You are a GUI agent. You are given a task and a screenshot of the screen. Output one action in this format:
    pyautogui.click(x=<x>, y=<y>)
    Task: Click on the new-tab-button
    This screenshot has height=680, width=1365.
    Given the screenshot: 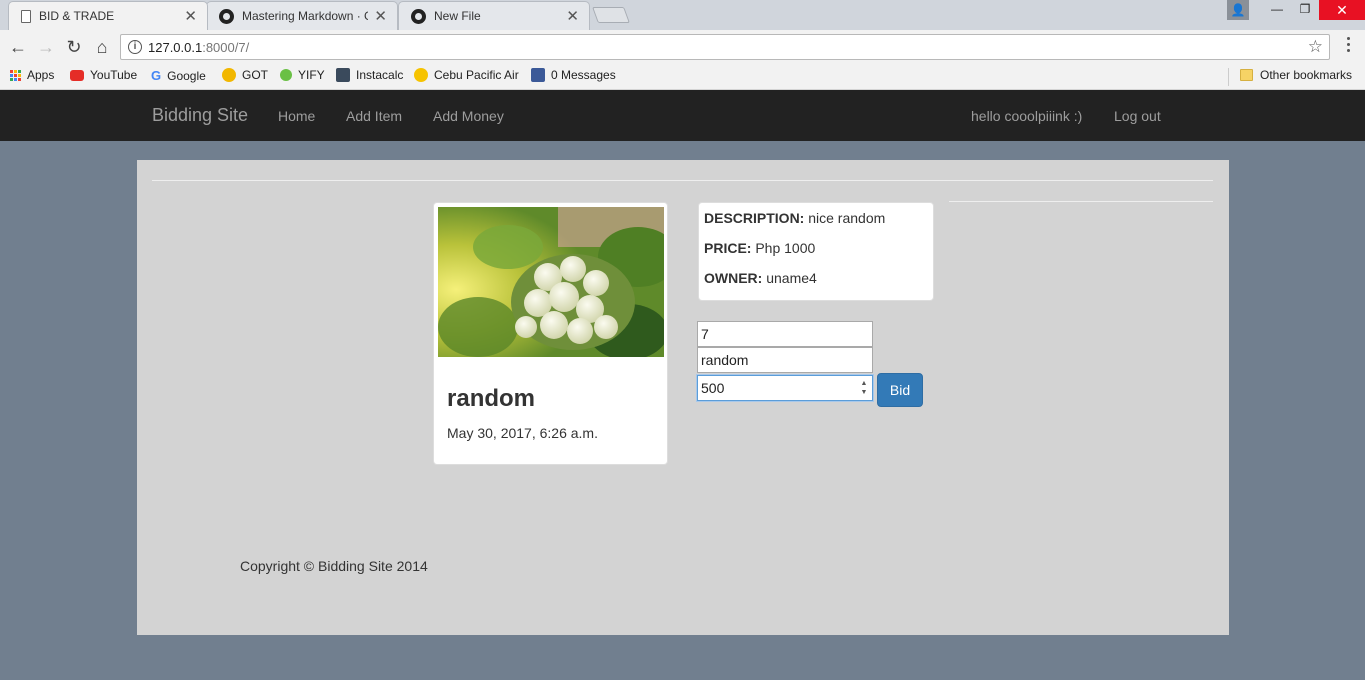 What is the action you would take?
    pyautogui.click(x=611, y=15)
    